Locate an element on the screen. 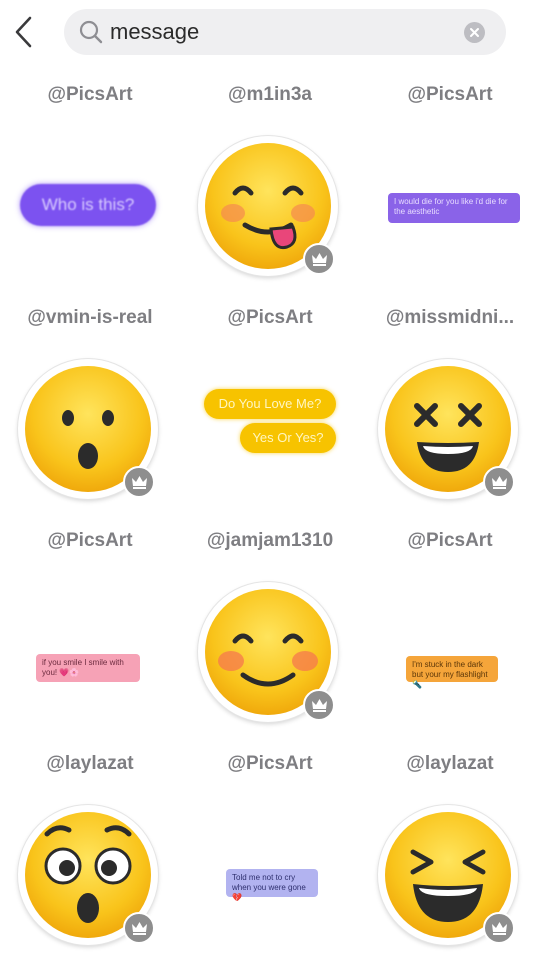 This screenshot has width=540, height=960. search-input is located at coordinates (280, 32).